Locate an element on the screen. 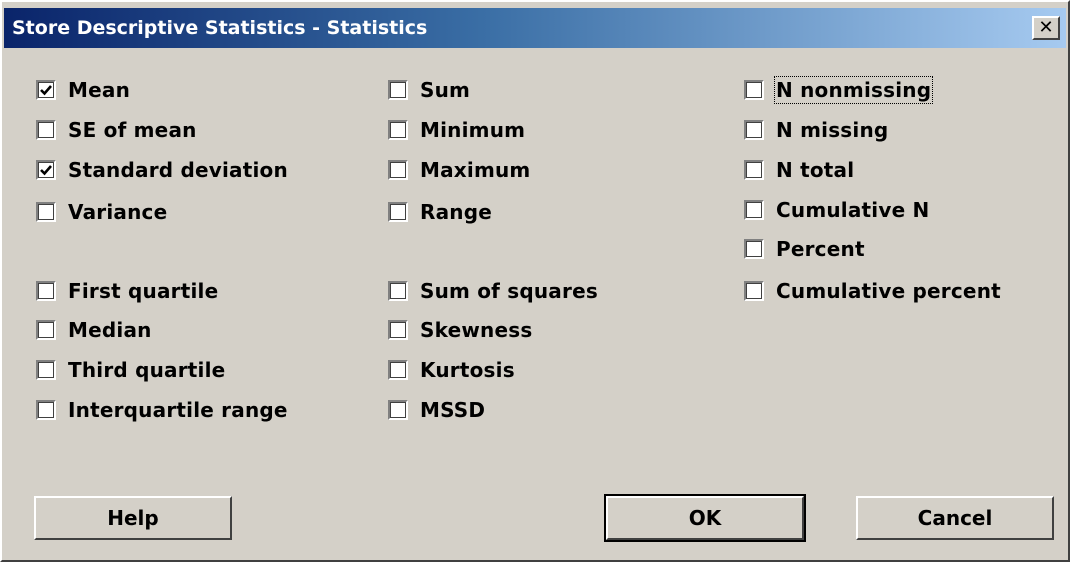  option-label: Variance is located at coordinates (118, 212).